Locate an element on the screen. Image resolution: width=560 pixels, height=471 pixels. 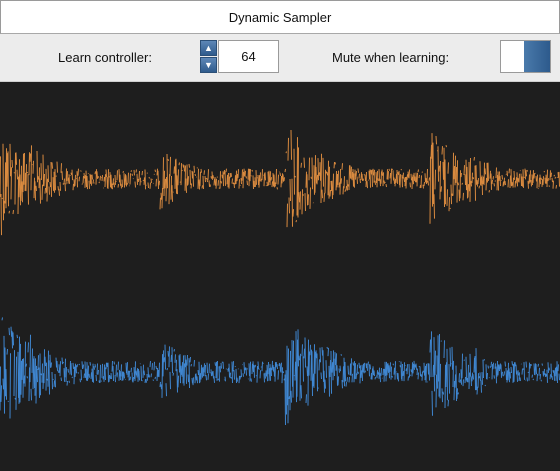
learn-controller-label: Learn controller: is located at coordinates (105, 57).